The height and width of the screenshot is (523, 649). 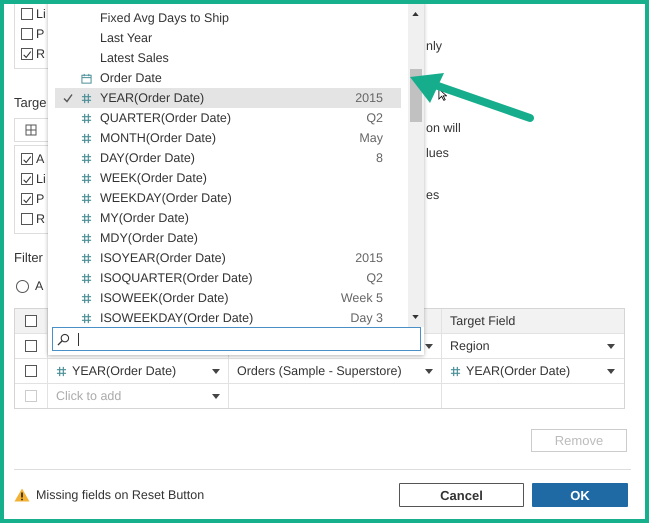 What do you see at coordinates (40, 159) in the screenshot?
I see `option-label: A` at bounding box center [40, 159].